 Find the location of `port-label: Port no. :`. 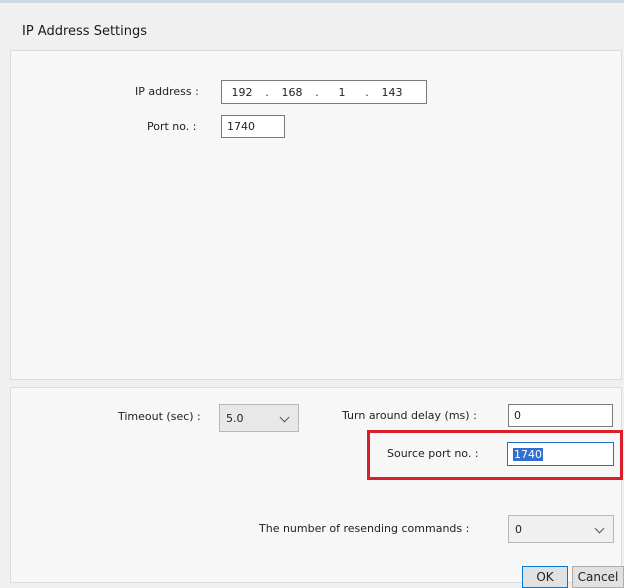

port-label: Port no. : is located at coordinates (172, 126).